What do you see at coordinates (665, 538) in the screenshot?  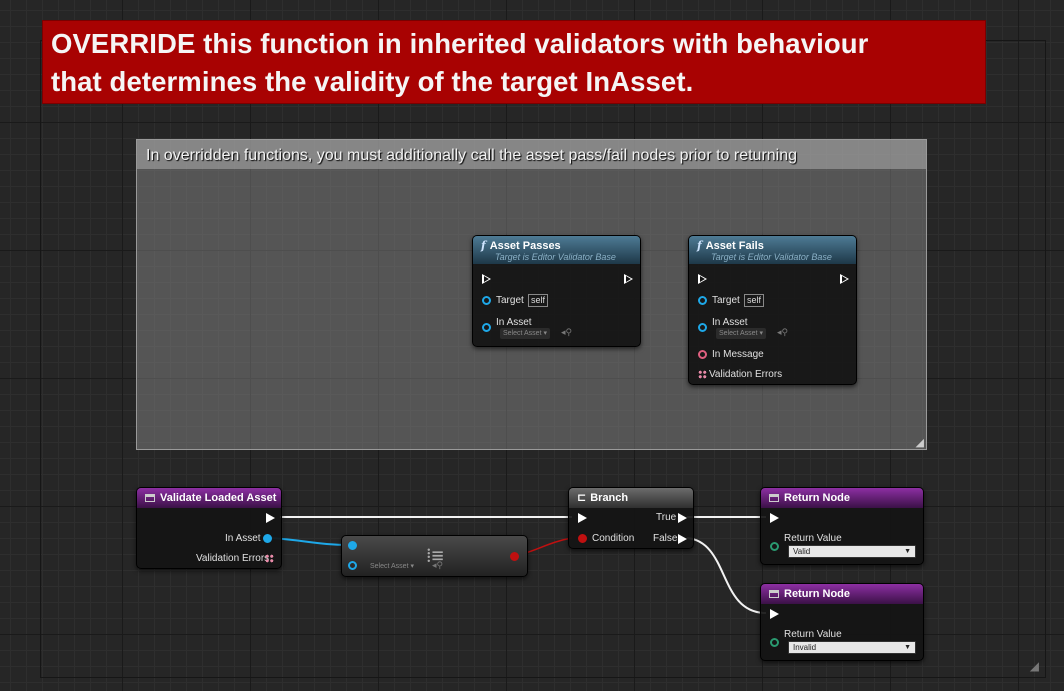 I see `false-label: False` at bounding box center [665, 538].